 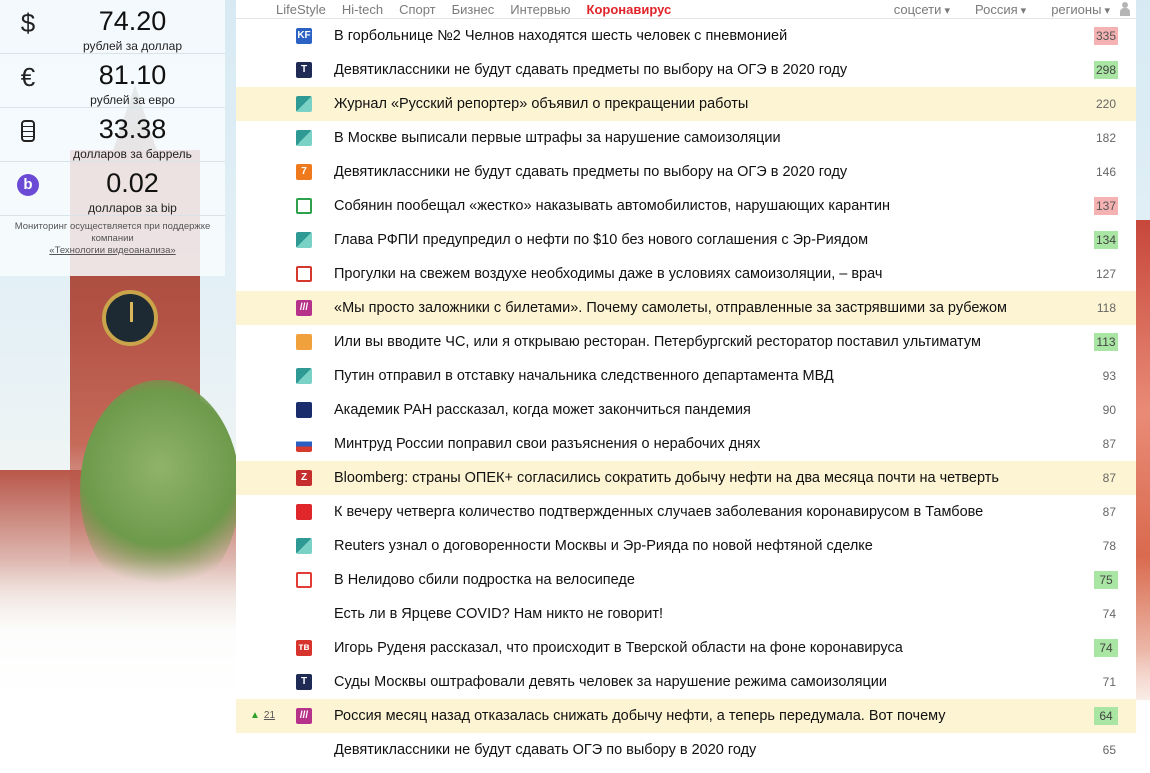 I want to click on nav-coronavirus: Коронавирус, so click(x=629, y=9).